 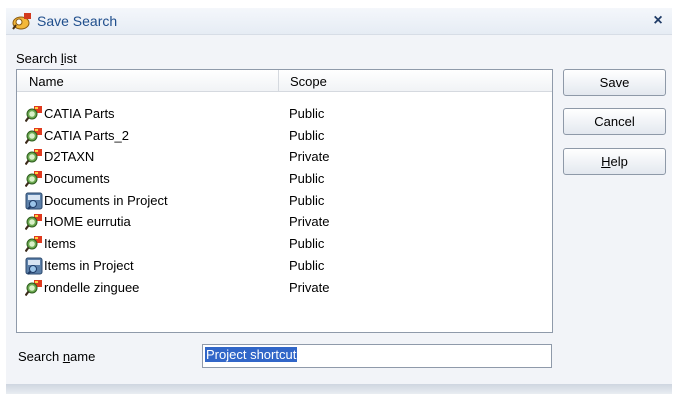 I want to click on list-item: Documents in Project Public, so click(x=284, y=202).